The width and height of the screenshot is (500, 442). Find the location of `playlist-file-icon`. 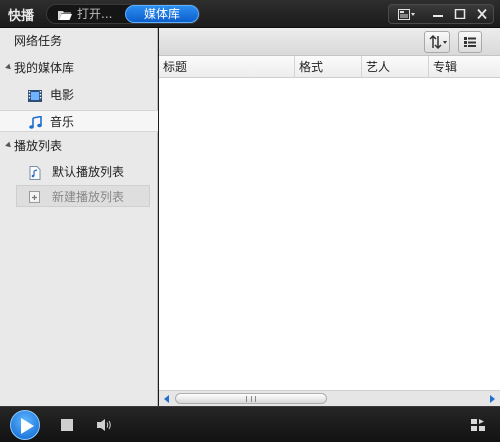

playlist-file-icon is located at coordinates (35, 172).